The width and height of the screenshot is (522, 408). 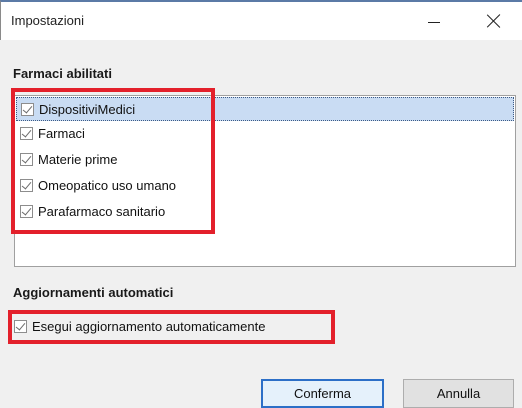 I want to click on list-item-parafarmaco: Parafarmaco sanitario, so click(x=90, y=211).